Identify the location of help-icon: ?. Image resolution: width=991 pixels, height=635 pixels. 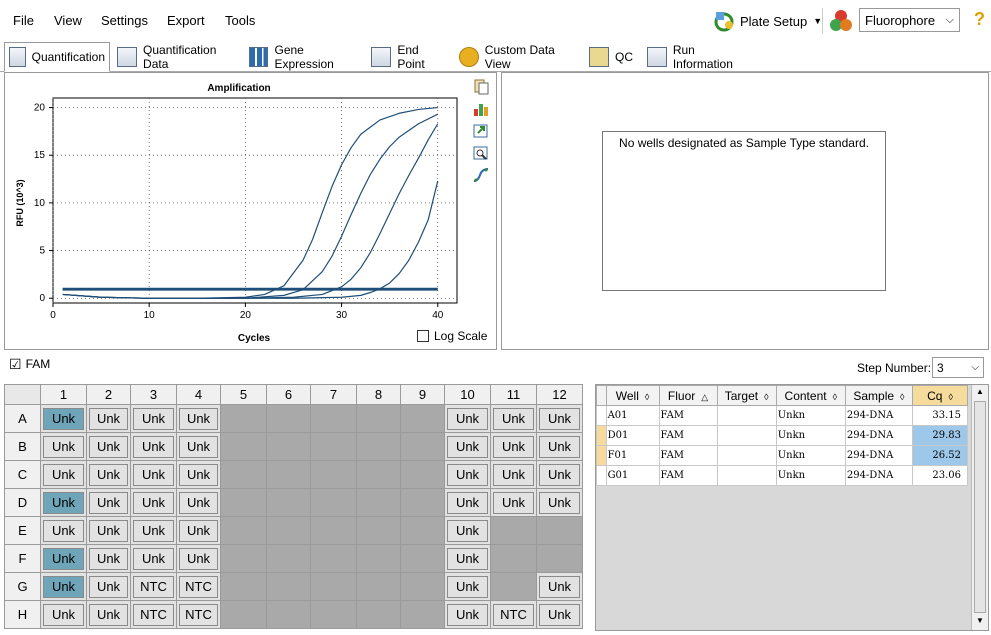
(979, 19).